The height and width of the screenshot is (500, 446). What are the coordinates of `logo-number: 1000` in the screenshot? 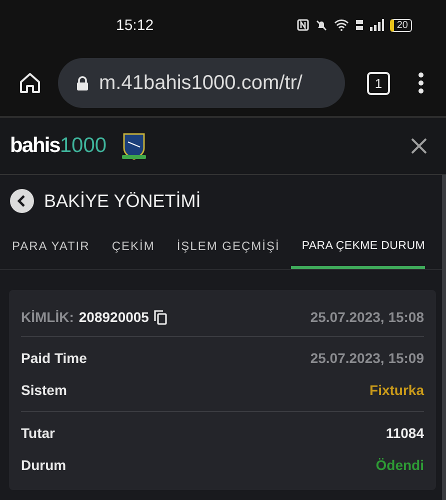 It's located at (83, 146).